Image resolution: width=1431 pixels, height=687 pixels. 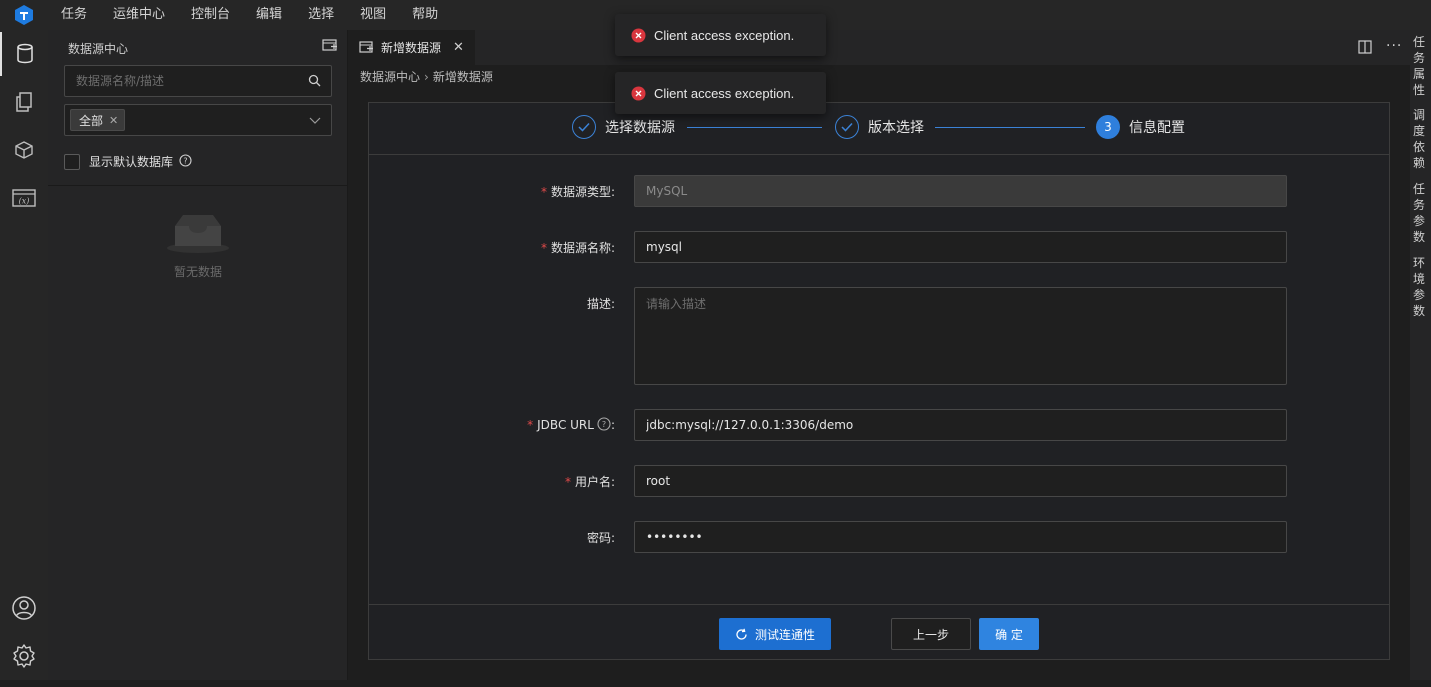 What do you see at coordinates (198, 234) in the screenshot?
I see `empty-box-icon` at bounding box center [198, 234].